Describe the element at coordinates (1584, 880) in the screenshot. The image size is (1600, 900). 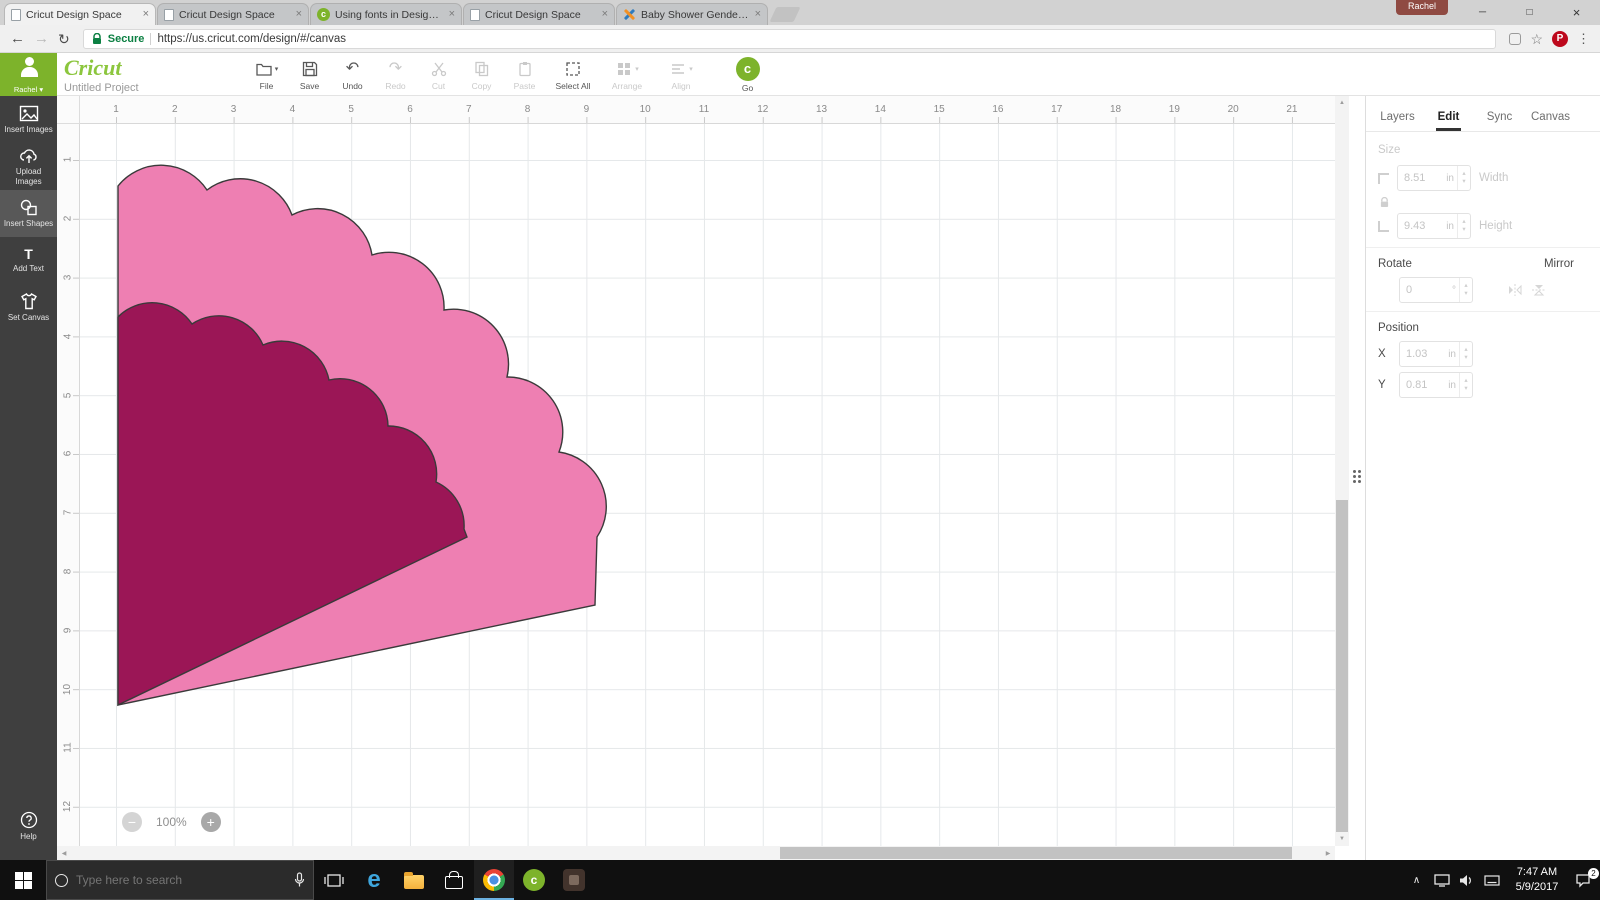
I see `notification-center-icon: 2` at that location.